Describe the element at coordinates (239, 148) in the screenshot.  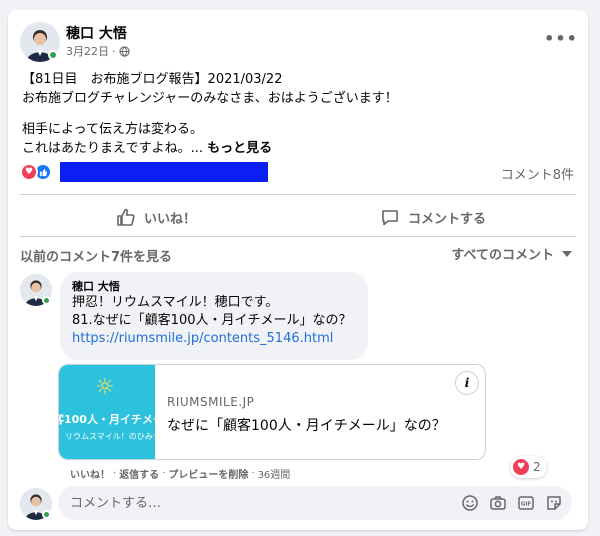
I see `see-more-link: もっと見る` at that location.